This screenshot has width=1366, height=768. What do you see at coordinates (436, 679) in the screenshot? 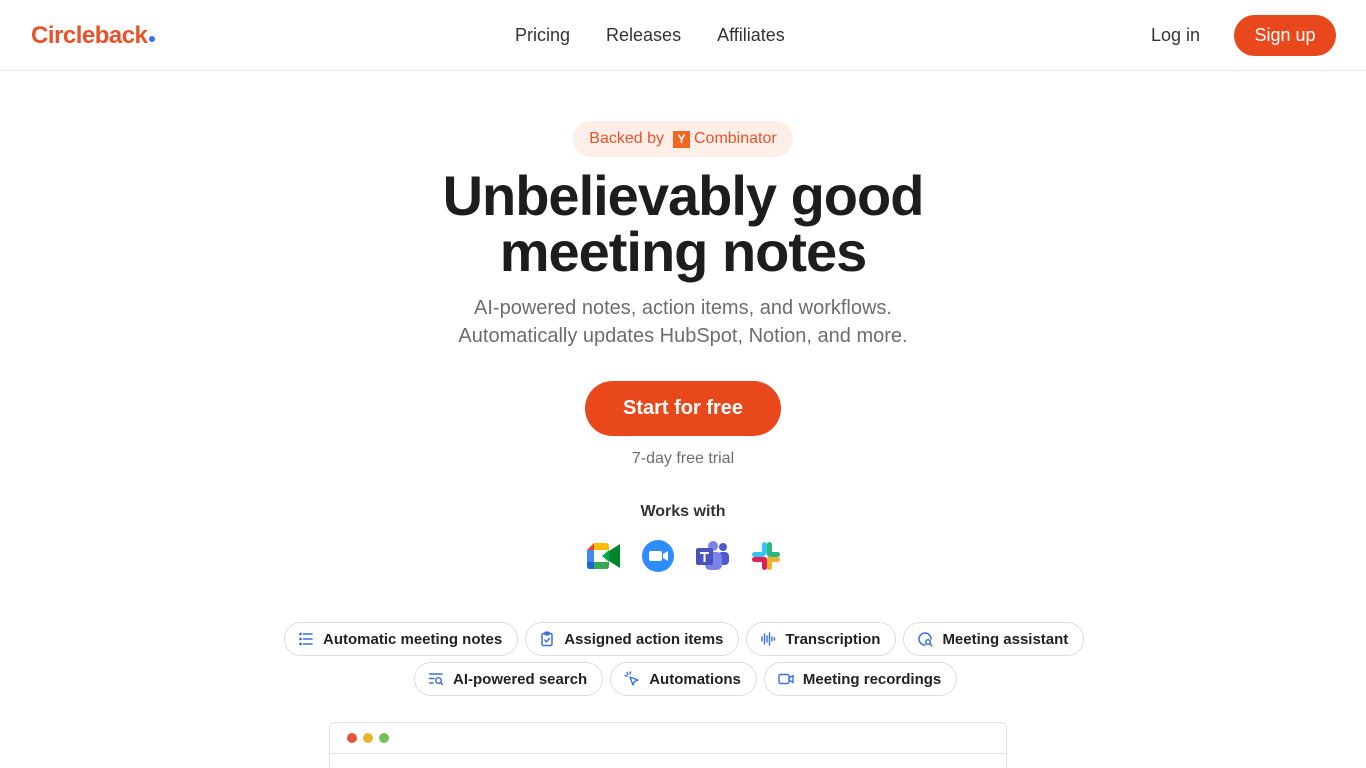
I see `search-list-icon` at bounding box center [436, 679].